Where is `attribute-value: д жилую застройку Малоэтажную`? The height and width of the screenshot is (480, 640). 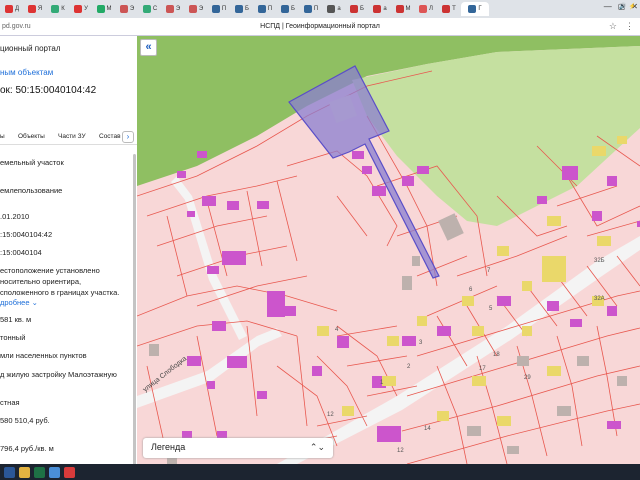 attribute-value: д жилую застройку Малоэтажную is located at coordinates (58, 374).